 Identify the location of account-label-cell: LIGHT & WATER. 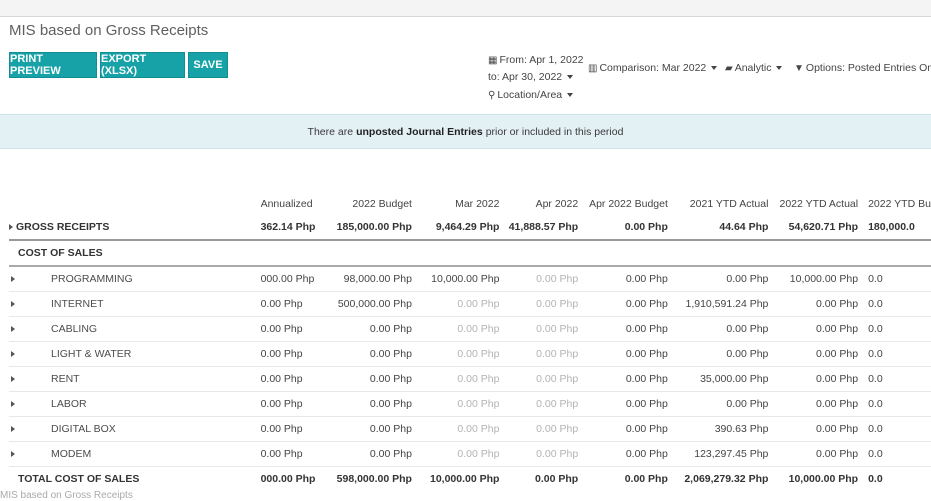
(135, 354).